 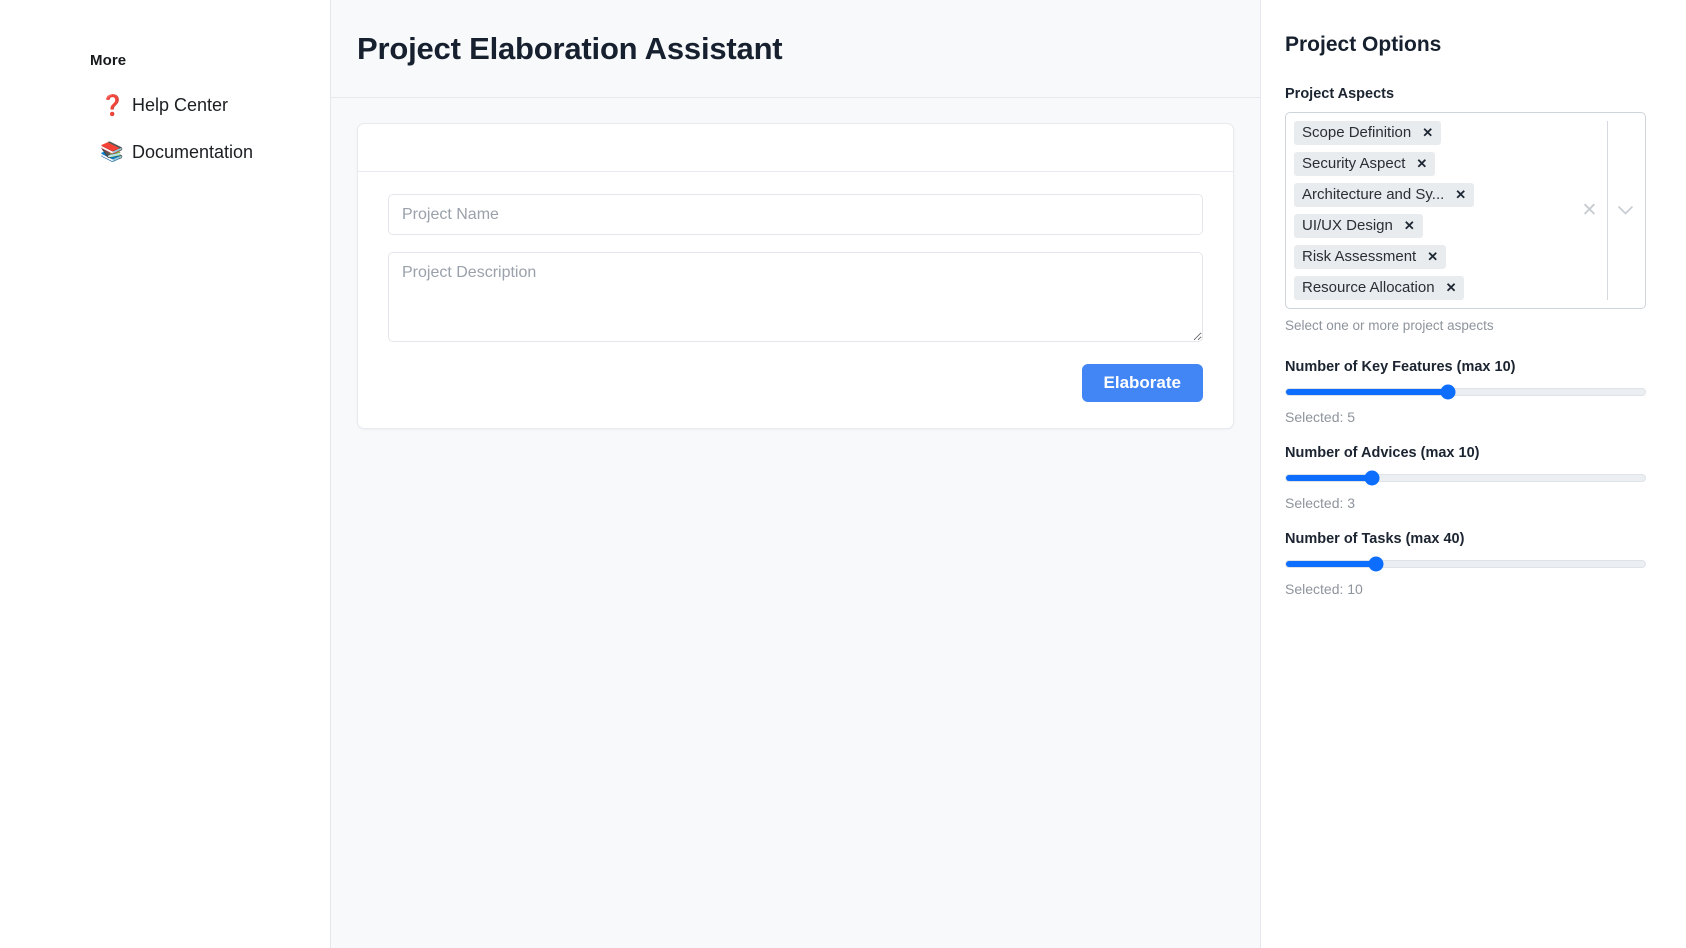 I want to click on sidebar-item-documentation: 📚 Documentation, so click(x=165, y=152).